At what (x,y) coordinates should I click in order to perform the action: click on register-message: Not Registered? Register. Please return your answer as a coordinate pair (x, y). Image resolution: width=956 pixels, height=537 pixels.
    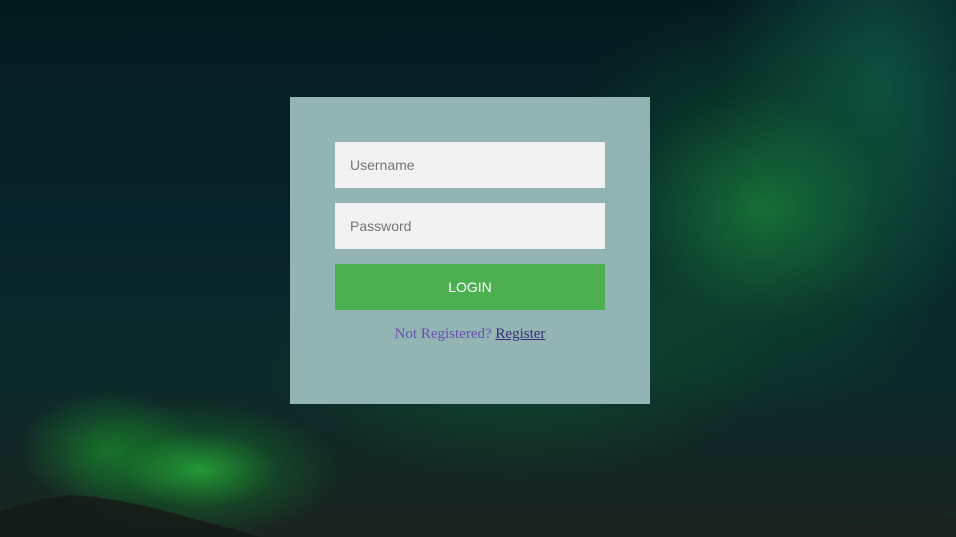
    Looking at the image, I should click on (470, 334).